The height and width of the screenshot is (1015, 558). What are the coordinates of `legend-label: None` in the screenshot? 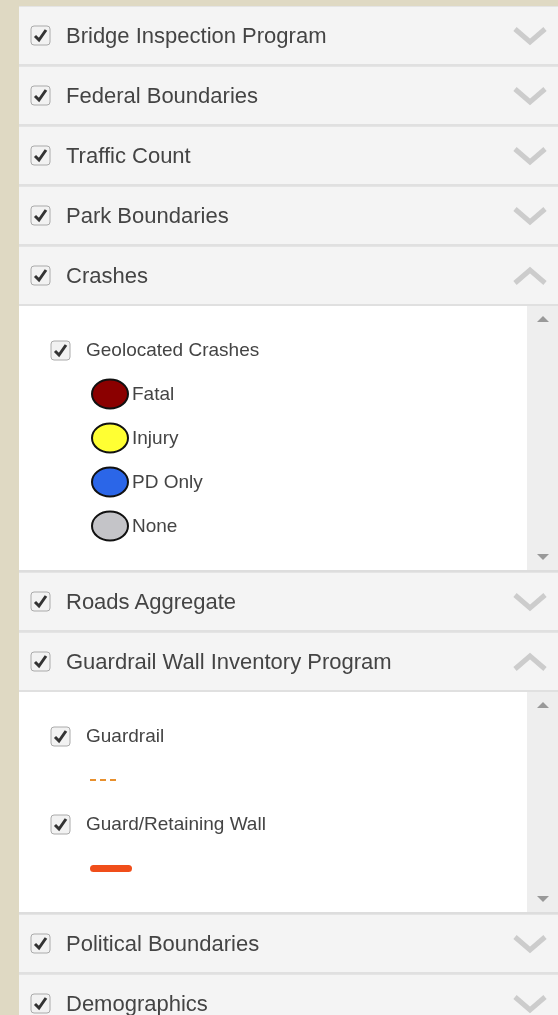 It's located at (155, 526).